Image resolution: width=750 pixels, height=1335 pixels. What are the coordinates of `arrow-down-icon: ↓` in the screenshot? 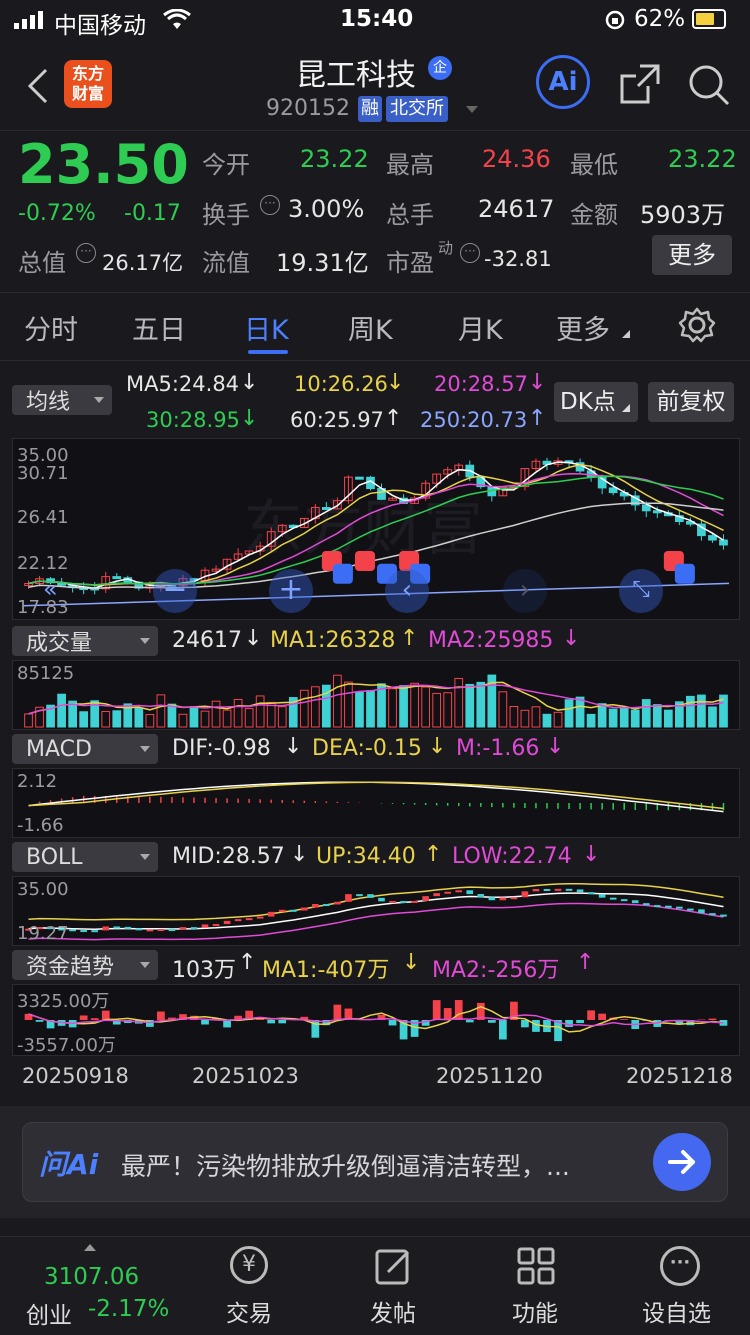 It's located at (555, 746).